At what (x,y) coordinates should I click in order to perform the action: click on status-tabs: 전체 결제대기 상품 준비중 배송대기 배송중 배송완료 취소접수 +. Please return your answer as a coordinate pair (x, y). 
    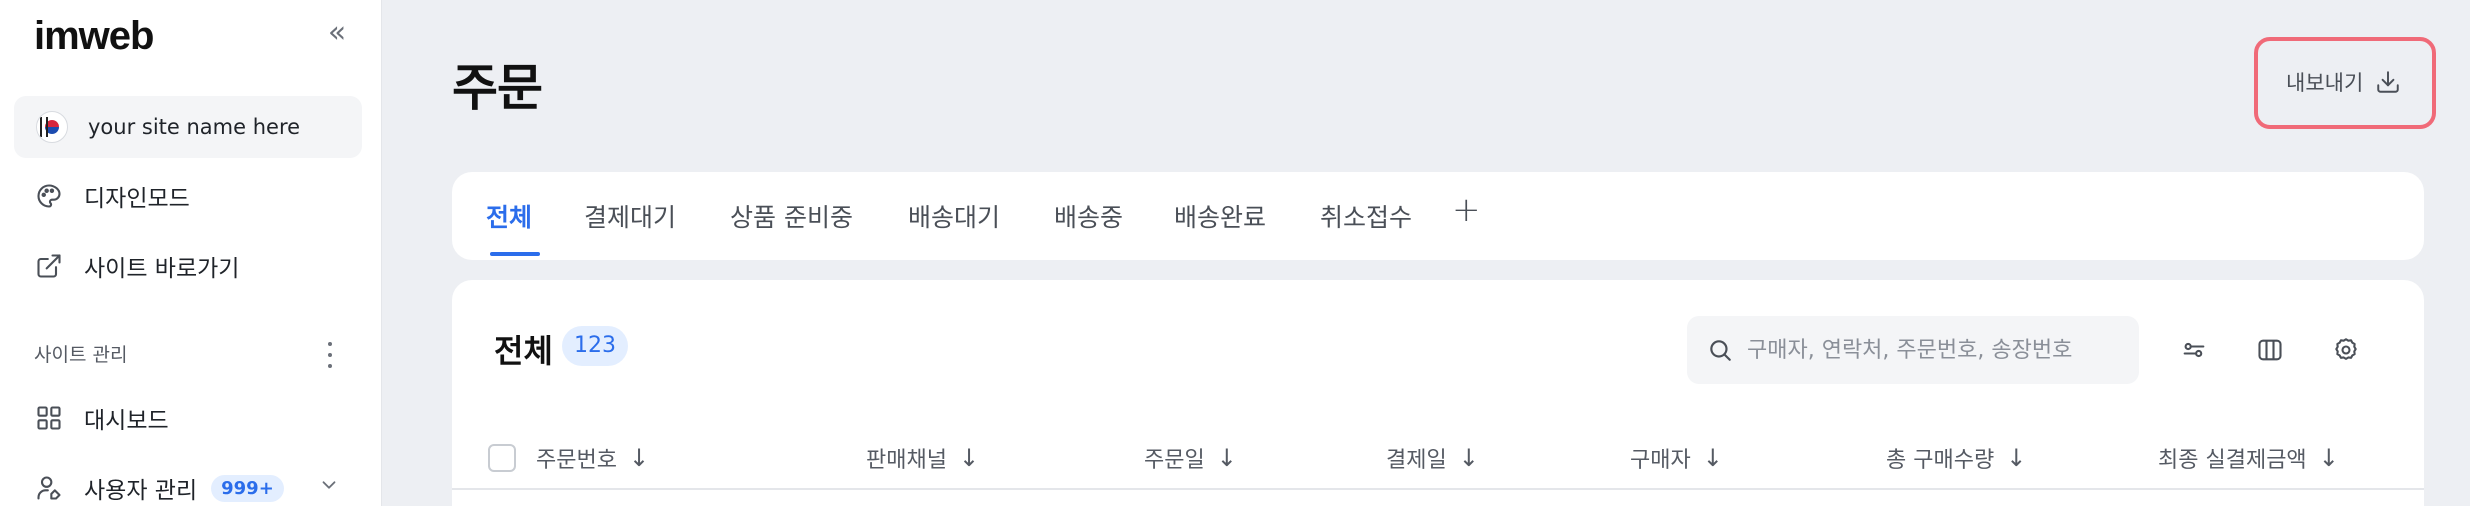
    Looking at the image, I should click on (1438, 216).